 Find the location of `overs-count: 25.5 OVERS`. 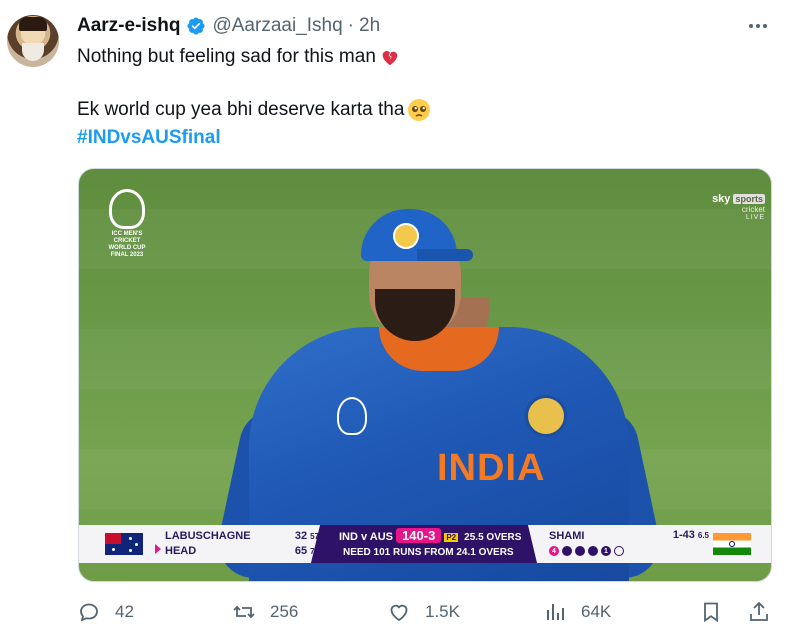

overs-count: 25.5 OVERS is located at coordinates (493, 537).